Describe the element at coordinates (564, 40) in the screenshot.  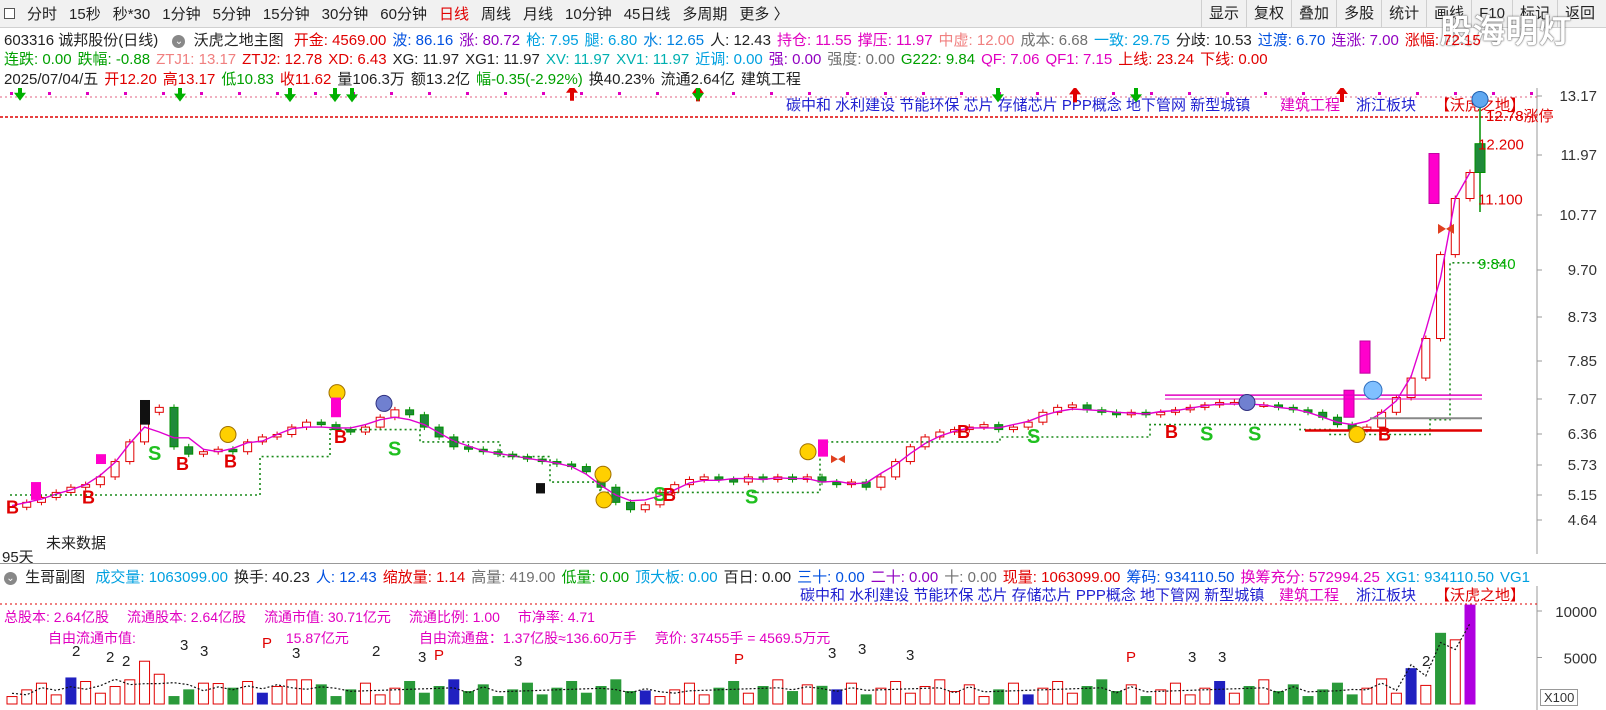
I see `indicator-item-value: 7.95` at that location.